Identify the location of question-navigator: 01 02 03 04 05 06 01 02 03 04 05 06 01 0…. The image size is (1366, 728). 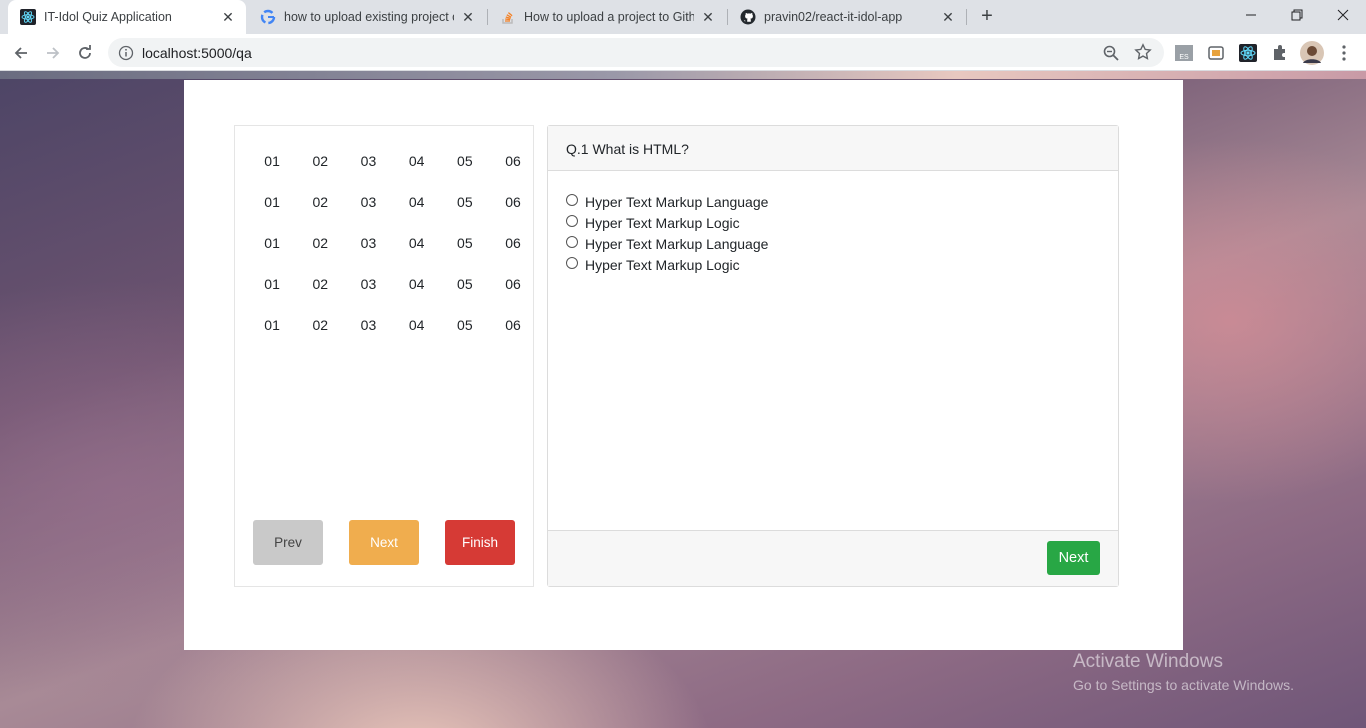
(384, 356).